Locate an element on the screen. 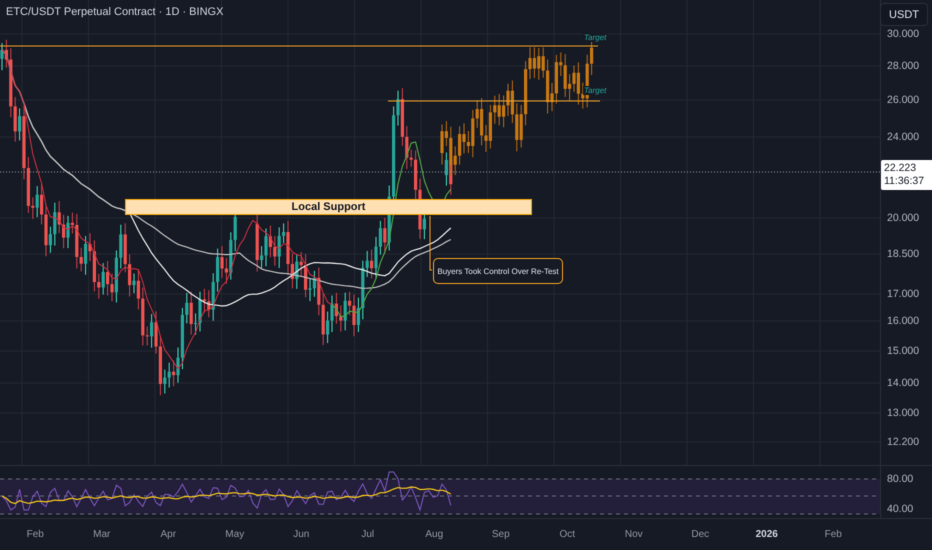  support-zone: Local Support is located at coordinates (328, 207).